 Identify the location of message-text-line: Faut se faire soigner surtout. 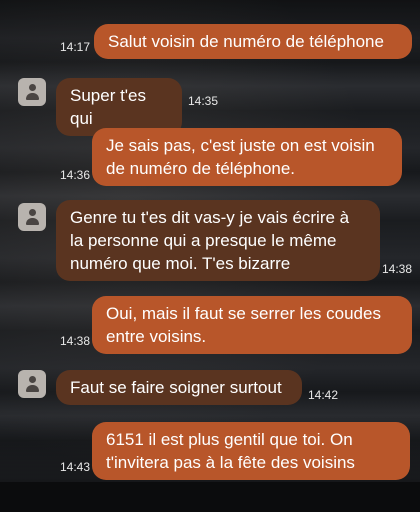
(176, 387).